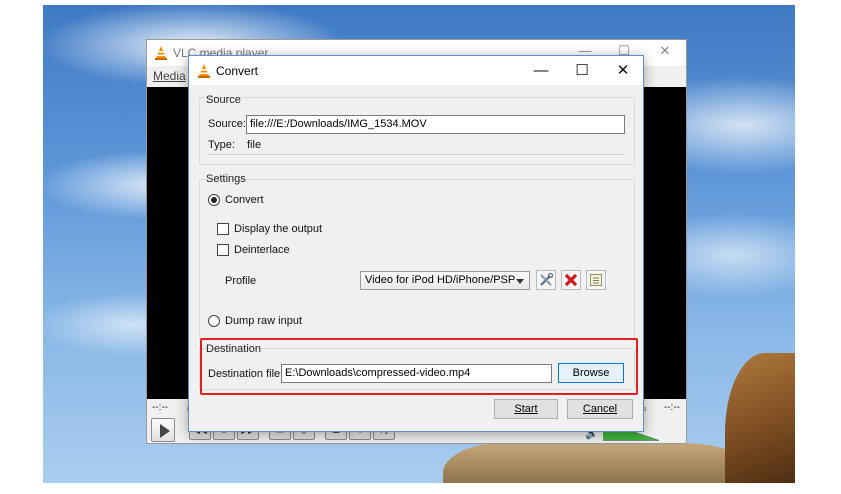 The image size is (841, 494). What do you see at coordinates (278, 229) in the screenshot?
I see `display-output-label: Display the output` at bounding box center [278, 229].